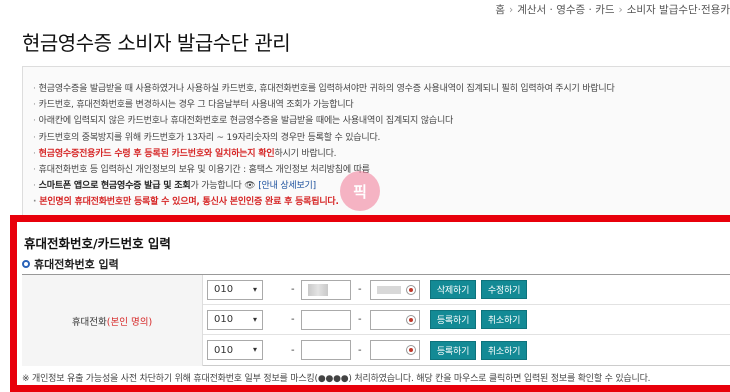 The image size is (730, 392). I want to click on page-title: 현금영수증 소비자 발급수단 관리, so click(156, 43).